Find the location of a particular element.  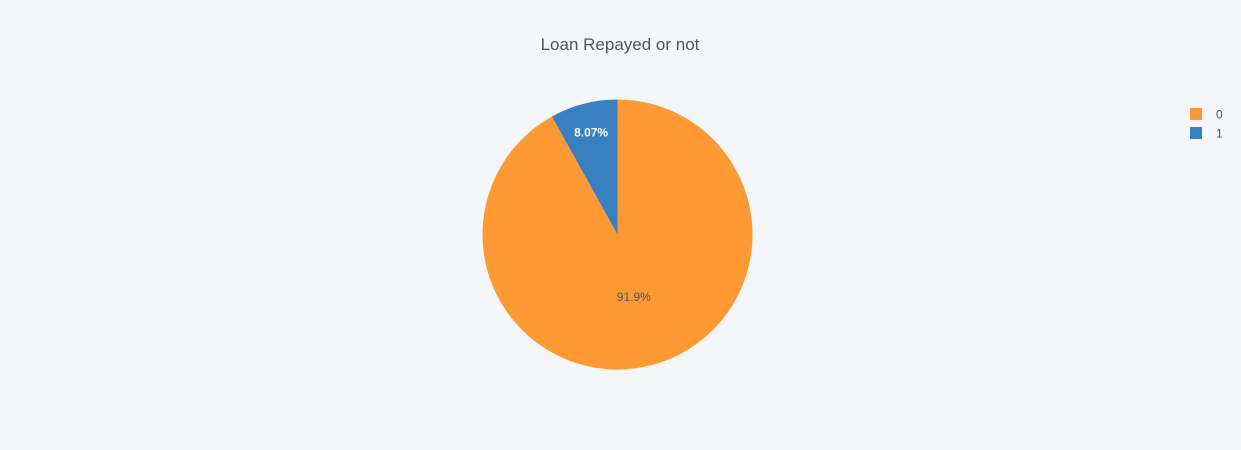

legend-label-0: 0 is located at coordinates (1219, 115).